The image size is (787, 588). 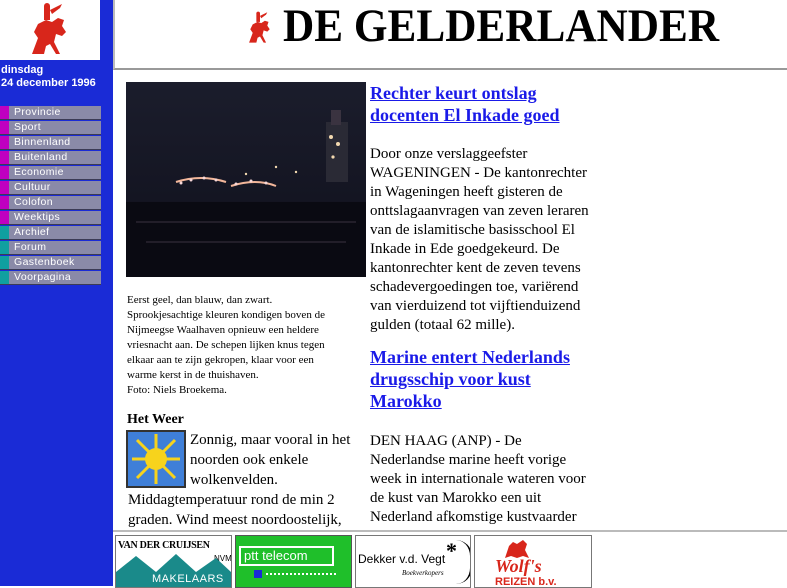 I want to click on sidebar-item-archief: Archief, so click(x=50, y=233).